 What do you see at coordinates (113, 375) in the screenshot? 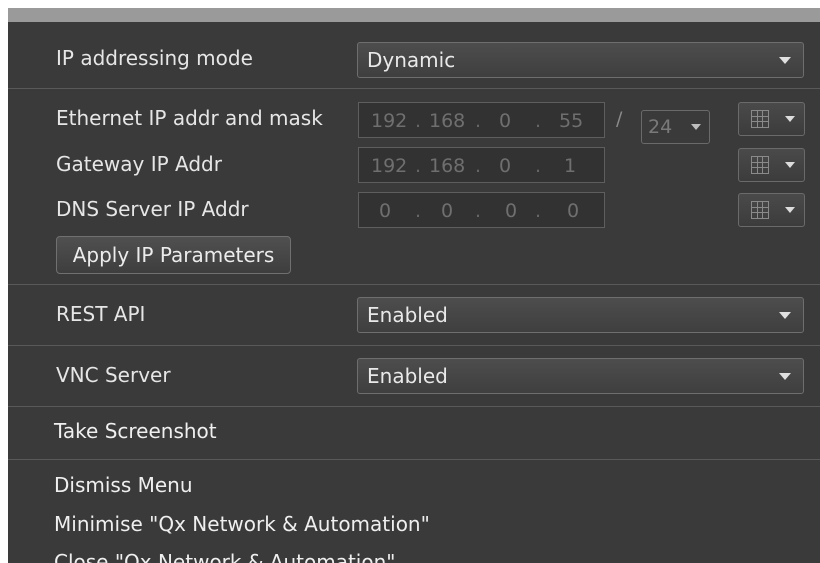
I see `vnc-label: VNC Server` at bounding box center [113, 375].